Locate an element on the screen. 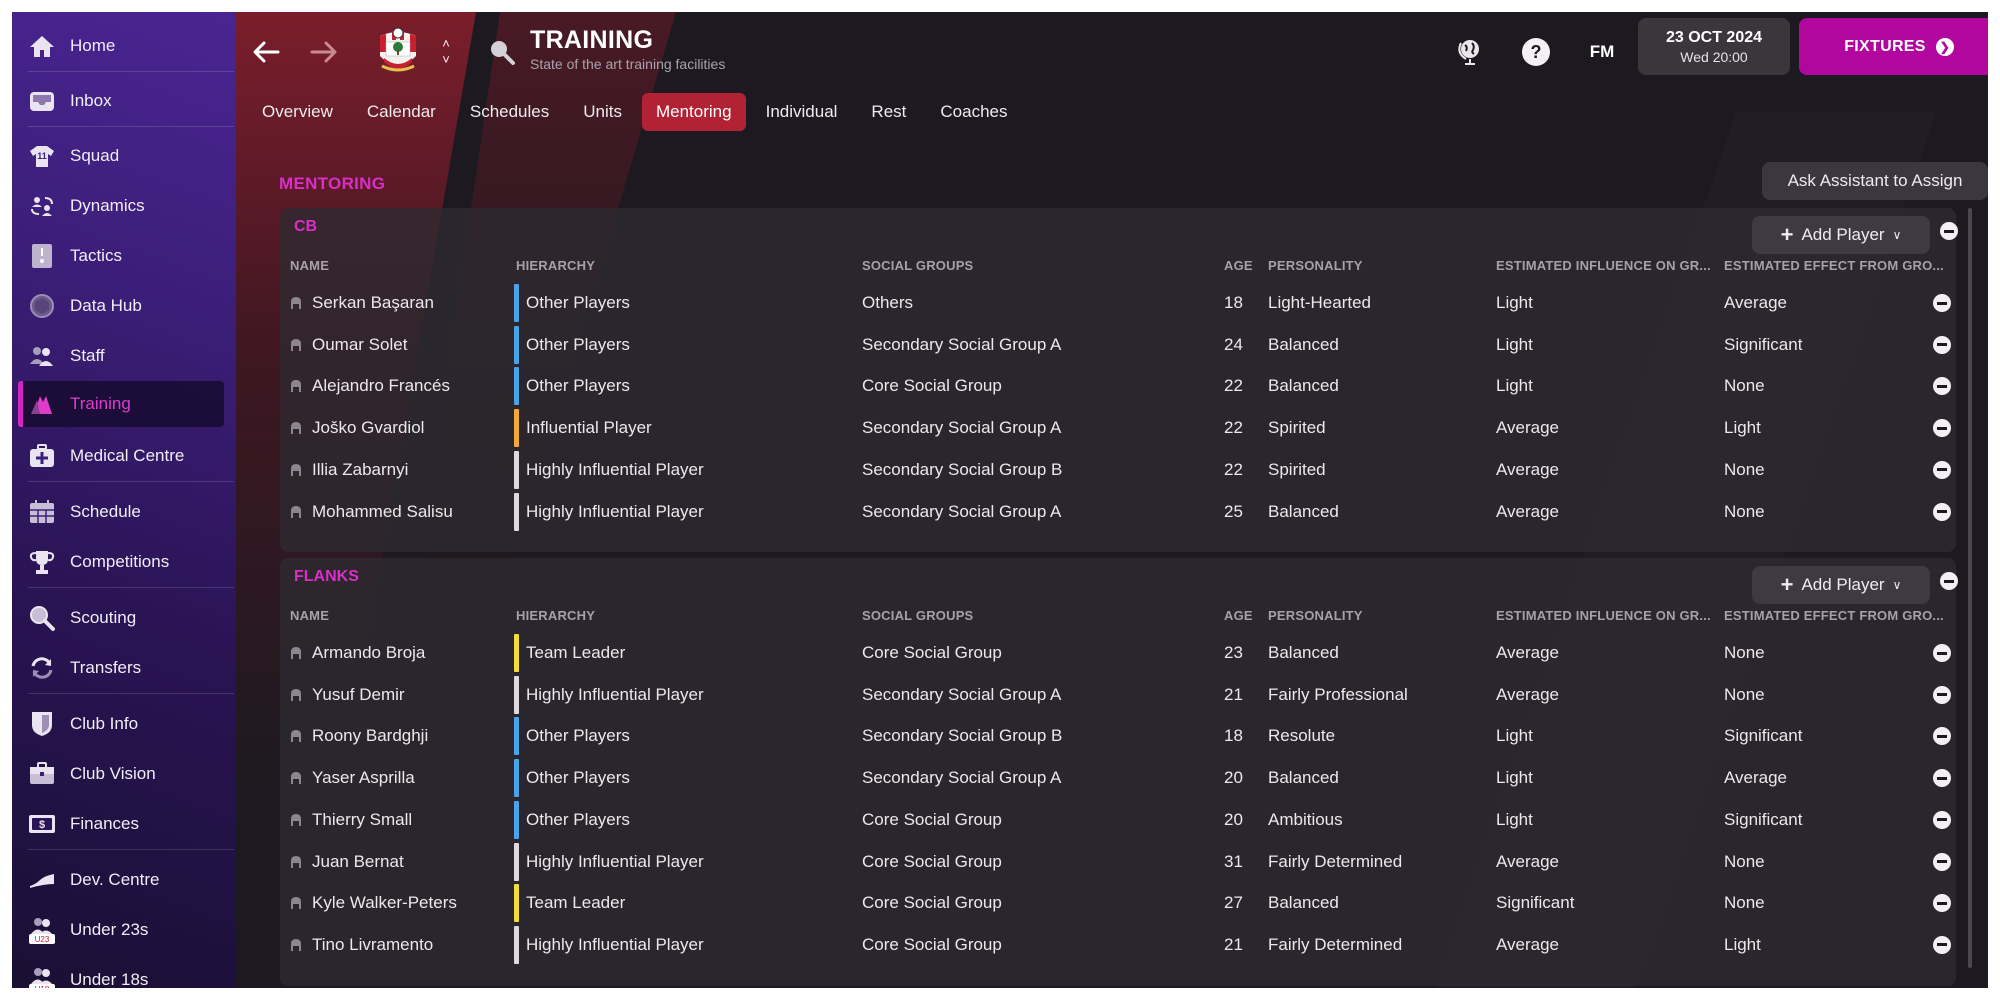 This screenshot has width=2000, height=1000. sidebar-item-club-vision: Club Vision is located at coordinates (124, 774).